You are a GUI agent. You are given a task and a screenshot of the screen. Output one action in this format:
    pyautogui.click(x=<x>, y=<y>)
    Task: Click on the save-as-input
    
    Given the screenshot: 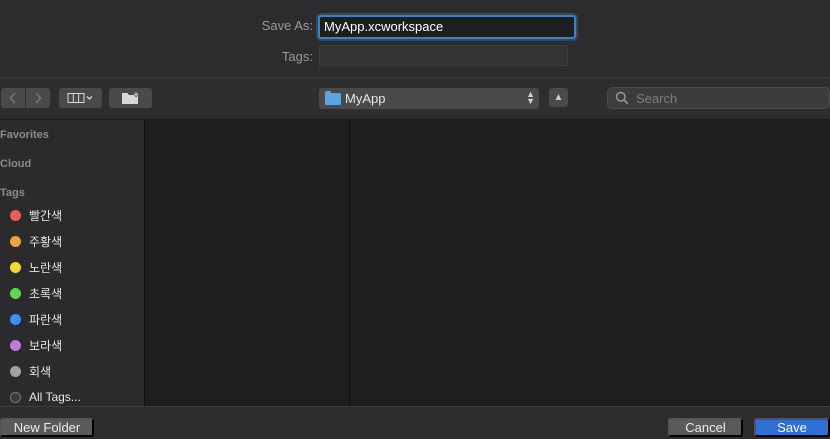 What is the action you would take?
    pyautogui.click(x=447, y=27)
    